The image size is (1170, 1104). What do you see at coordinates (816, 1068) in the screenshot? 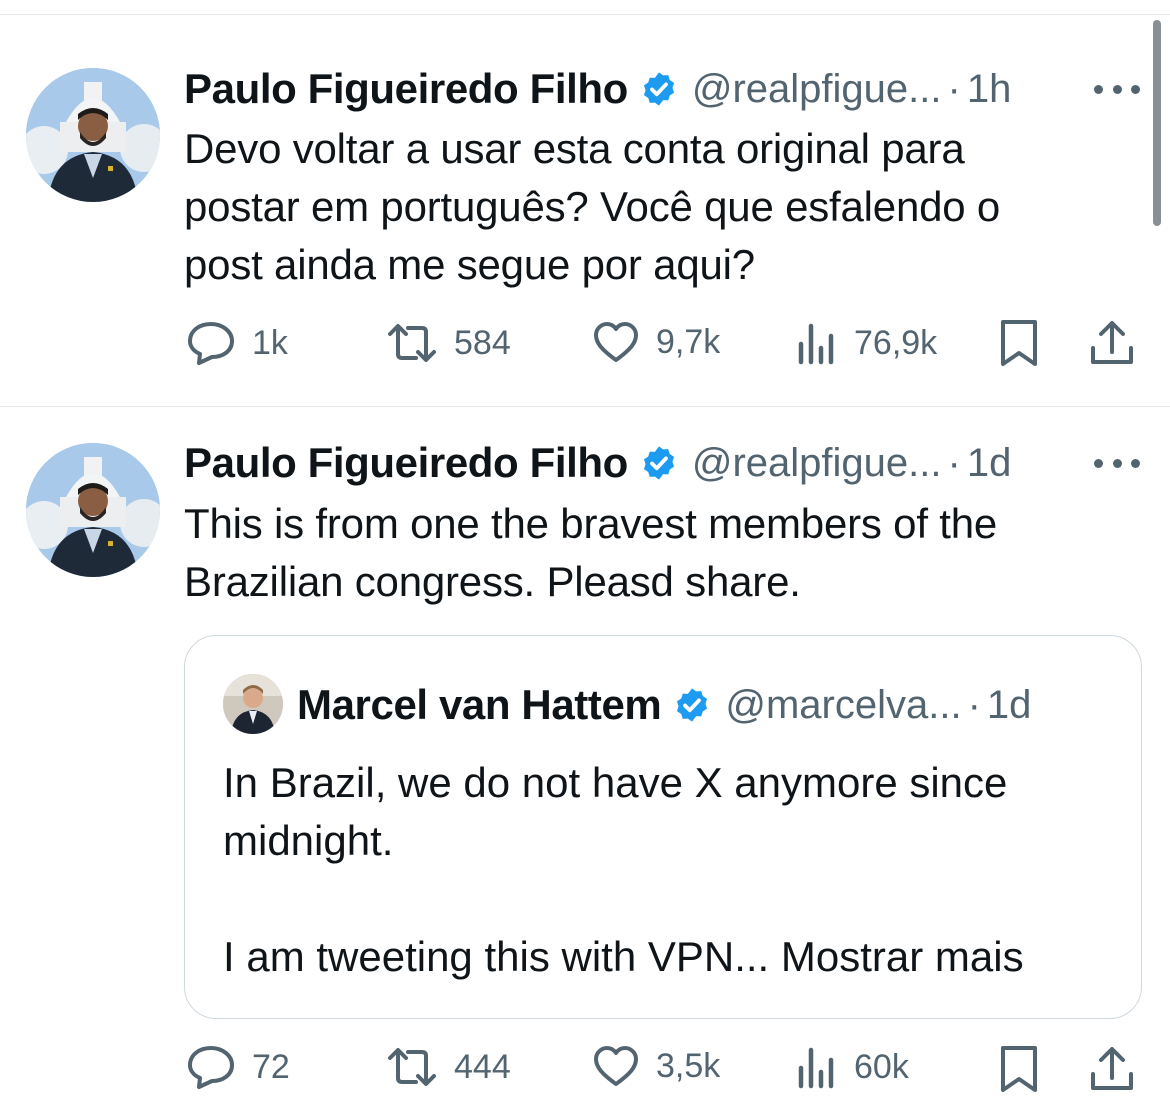
I see `views-icon` at bounding box center [816, 1068].